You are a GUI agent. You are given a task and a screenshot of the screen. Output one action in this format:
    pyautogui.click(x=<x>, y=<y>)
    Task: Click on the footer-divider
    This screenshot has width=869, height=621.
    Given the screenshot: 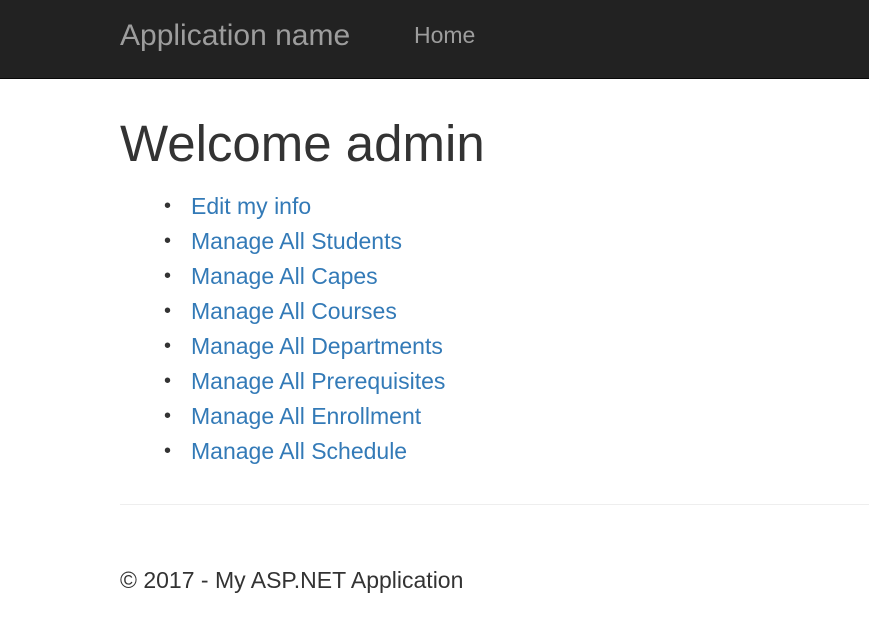 What is the action you would take?
    pyautogui.click(x=494, y=504)
    